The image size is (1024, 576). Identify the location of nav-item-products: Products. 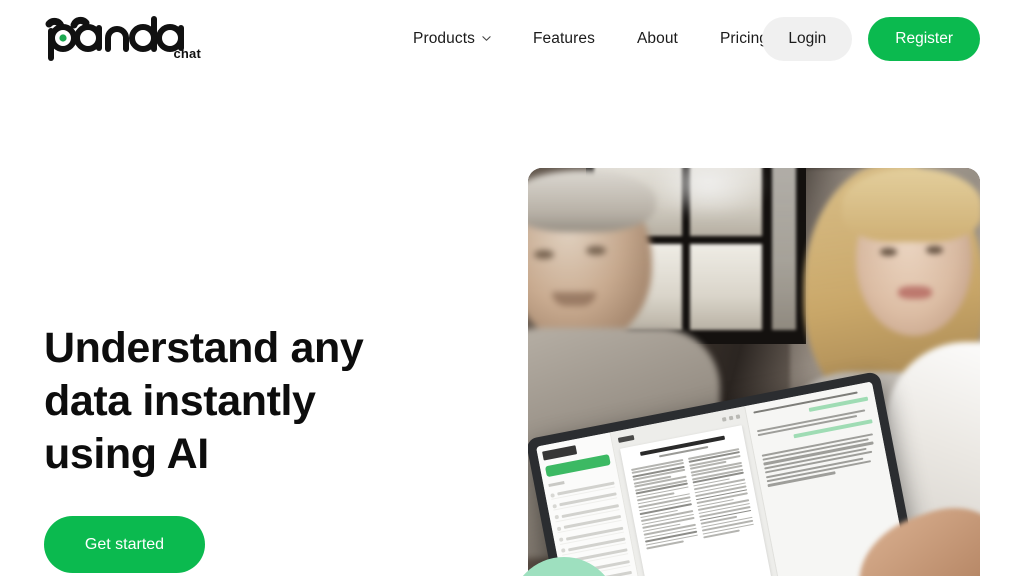
(452, 39).